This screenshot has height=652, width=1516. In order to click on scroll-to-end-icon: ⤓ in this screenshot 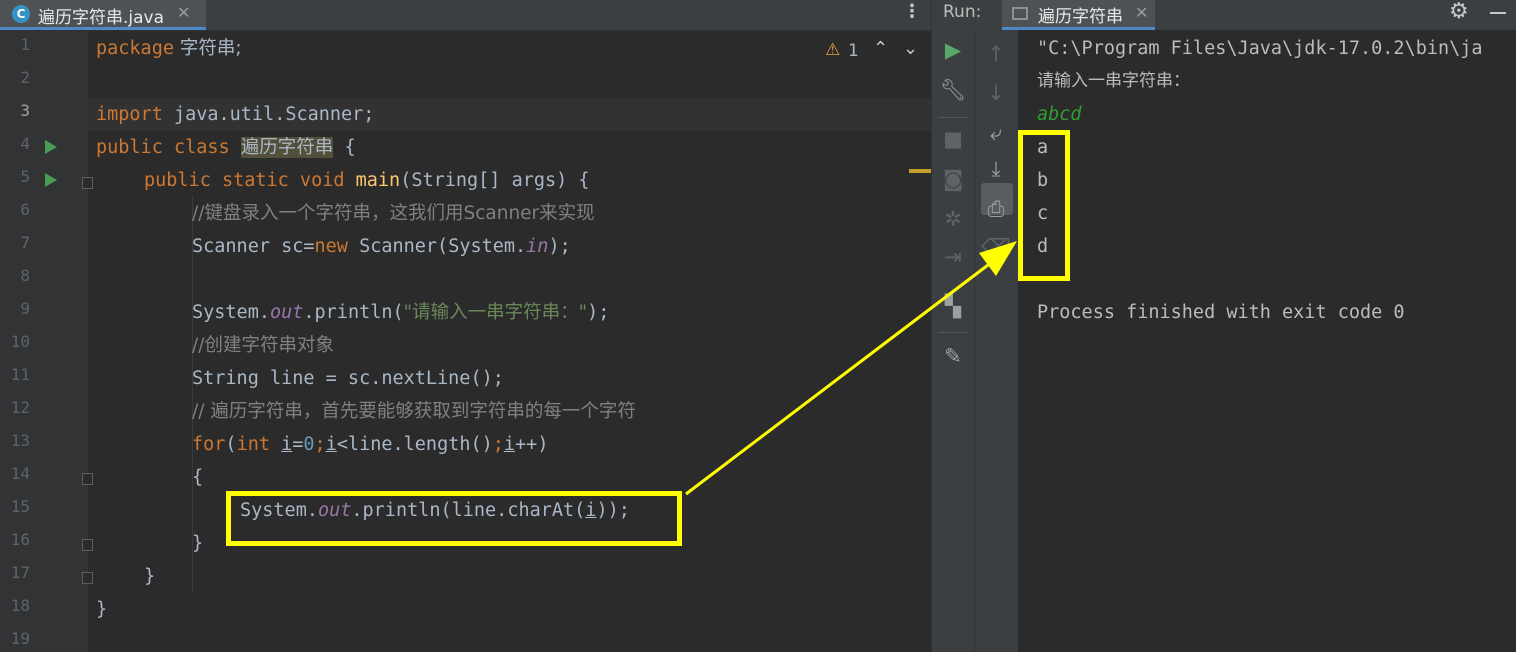, I will do `click(996, 169)`.